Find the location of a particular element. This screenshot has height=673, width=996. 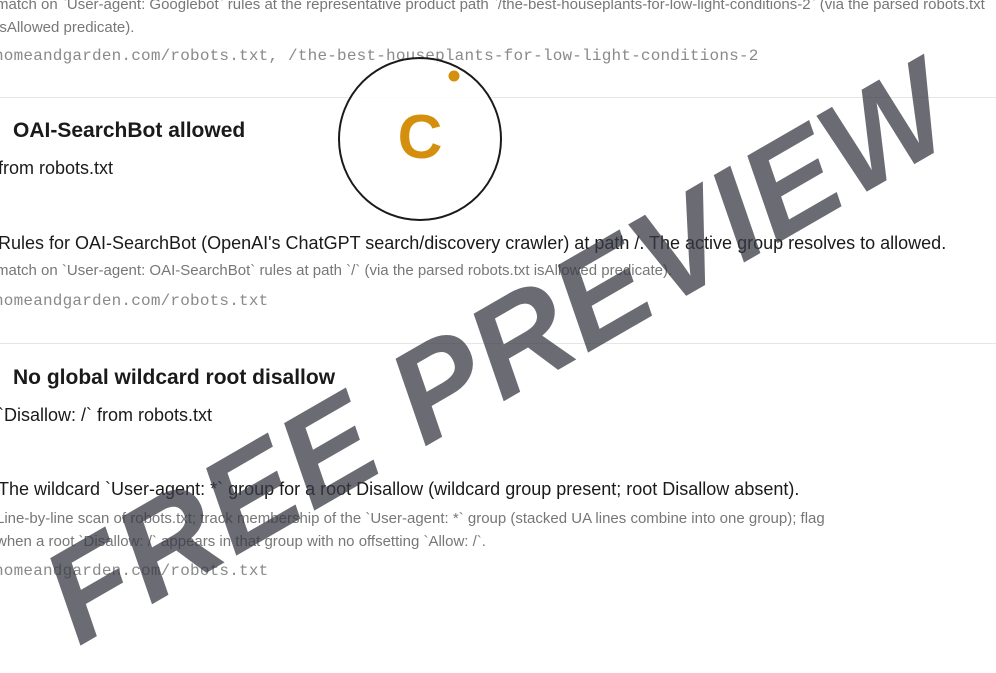

check-title: OAI-SearchBot allowed is located at coordinates (129, 130).